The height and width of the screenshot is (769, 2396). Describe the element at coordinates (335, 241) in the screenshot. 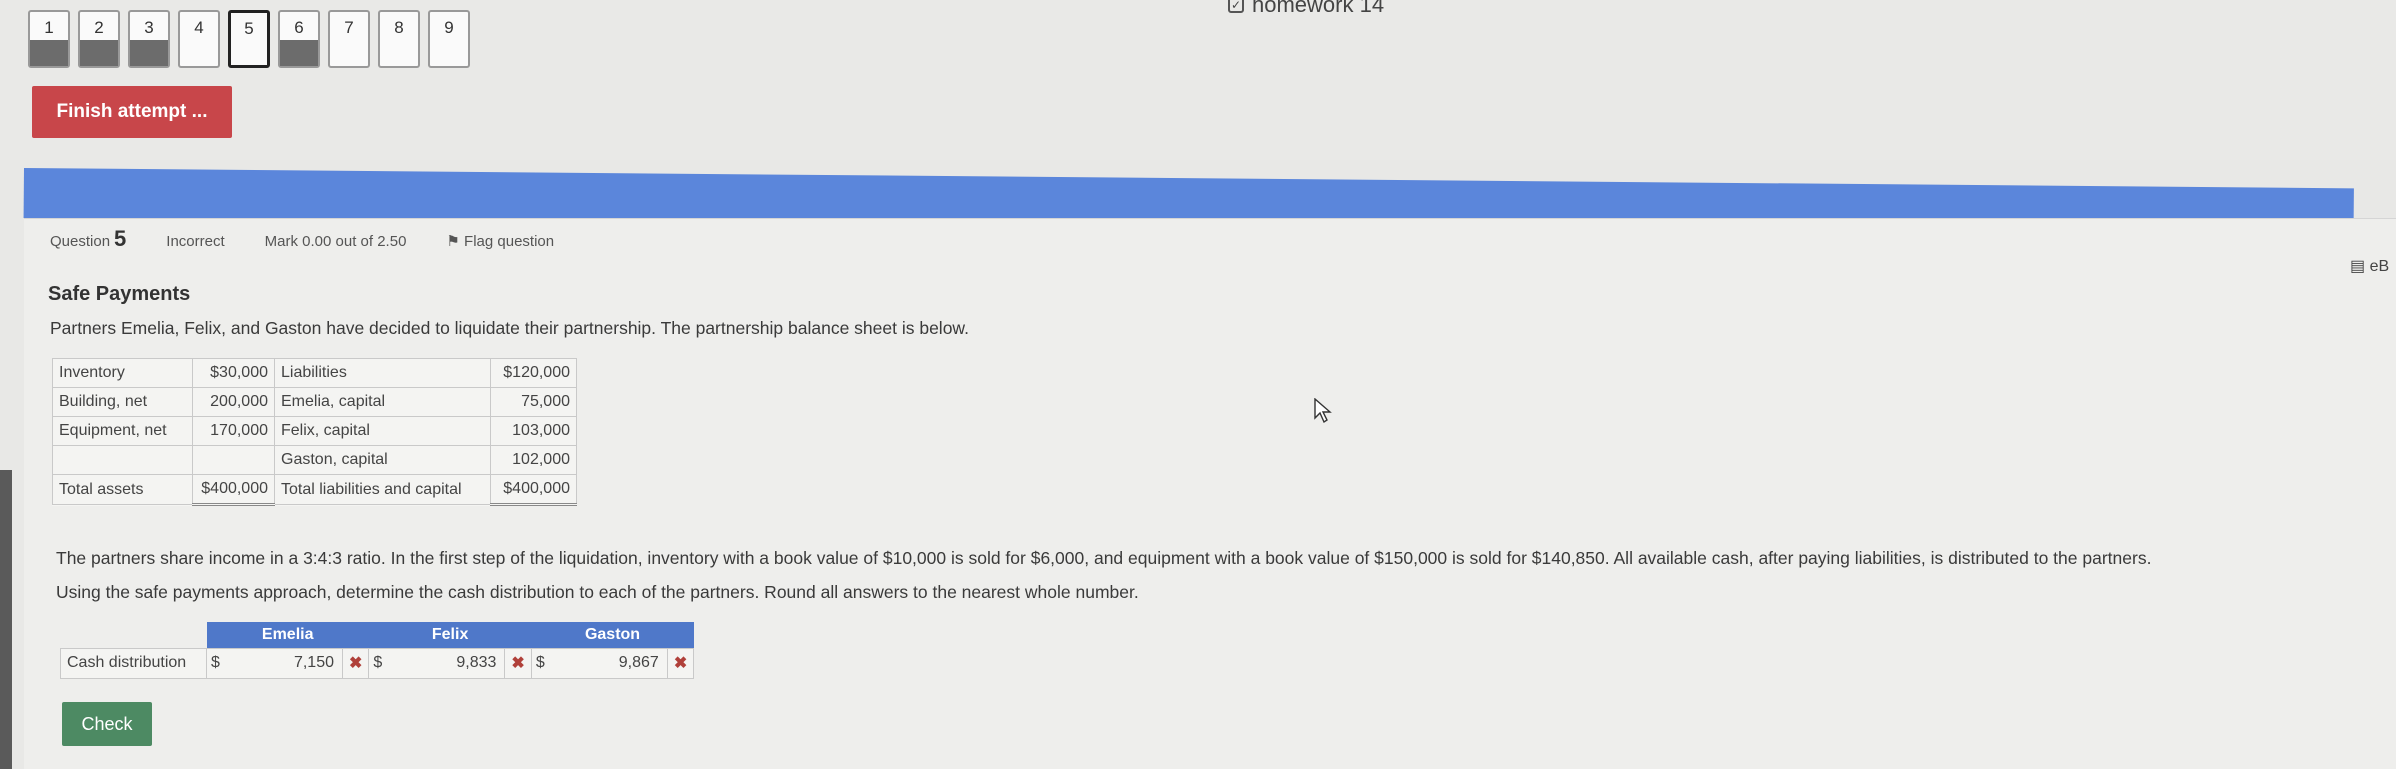

I see `question-mark: Mark 0.00 out of 2.50` at that location.